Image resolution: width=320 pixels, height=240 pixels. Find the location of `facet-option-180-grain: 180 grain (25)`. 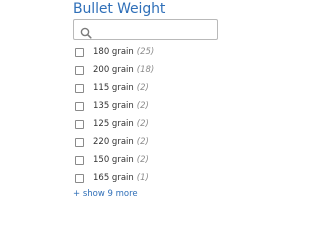

facet-option-180-grain: 180 grain (25) is located at coordinates (148, 52).